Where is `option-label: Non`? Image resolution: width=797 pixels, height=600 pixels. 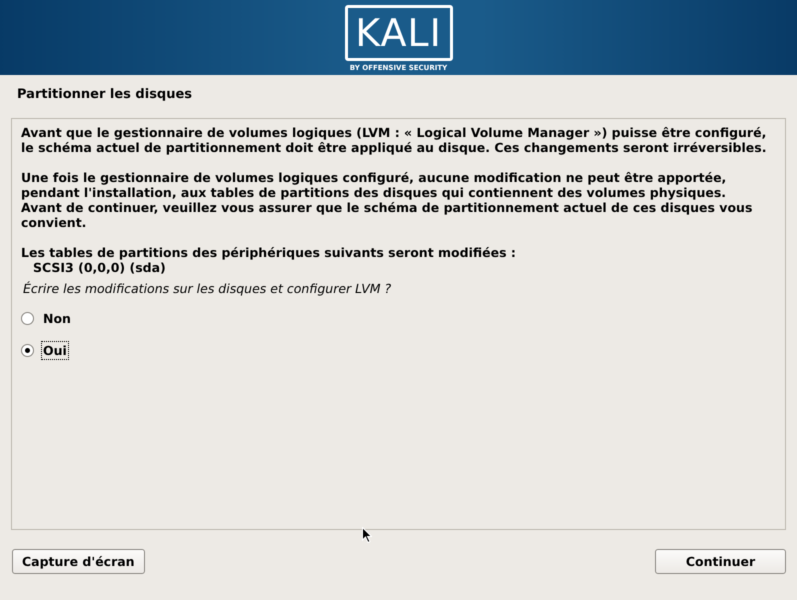 option-label: Non is located at coordinates (57, 318).